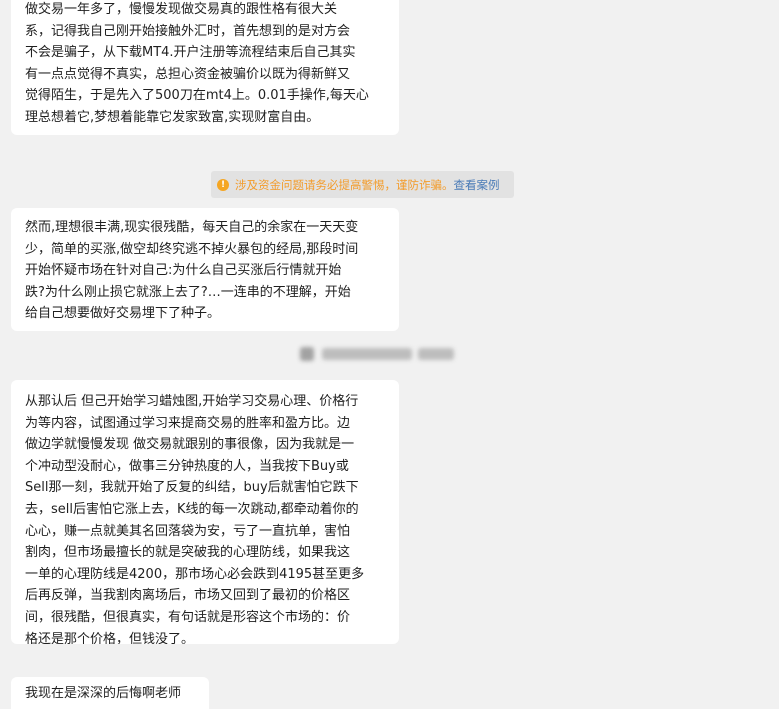 This screenshot has width=779, height=709. I want to click on view-cases-link: 查看案例, so click(477, 185).